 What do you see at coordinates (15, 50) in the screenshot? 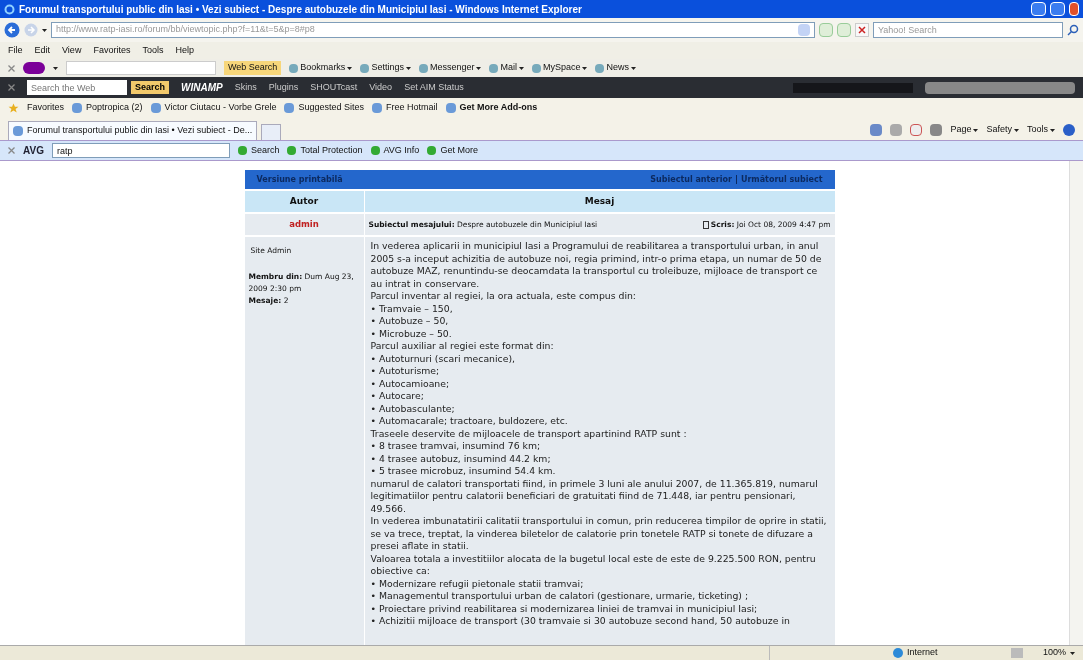
I see `menu-item: File` at bounding box center [15, 50].